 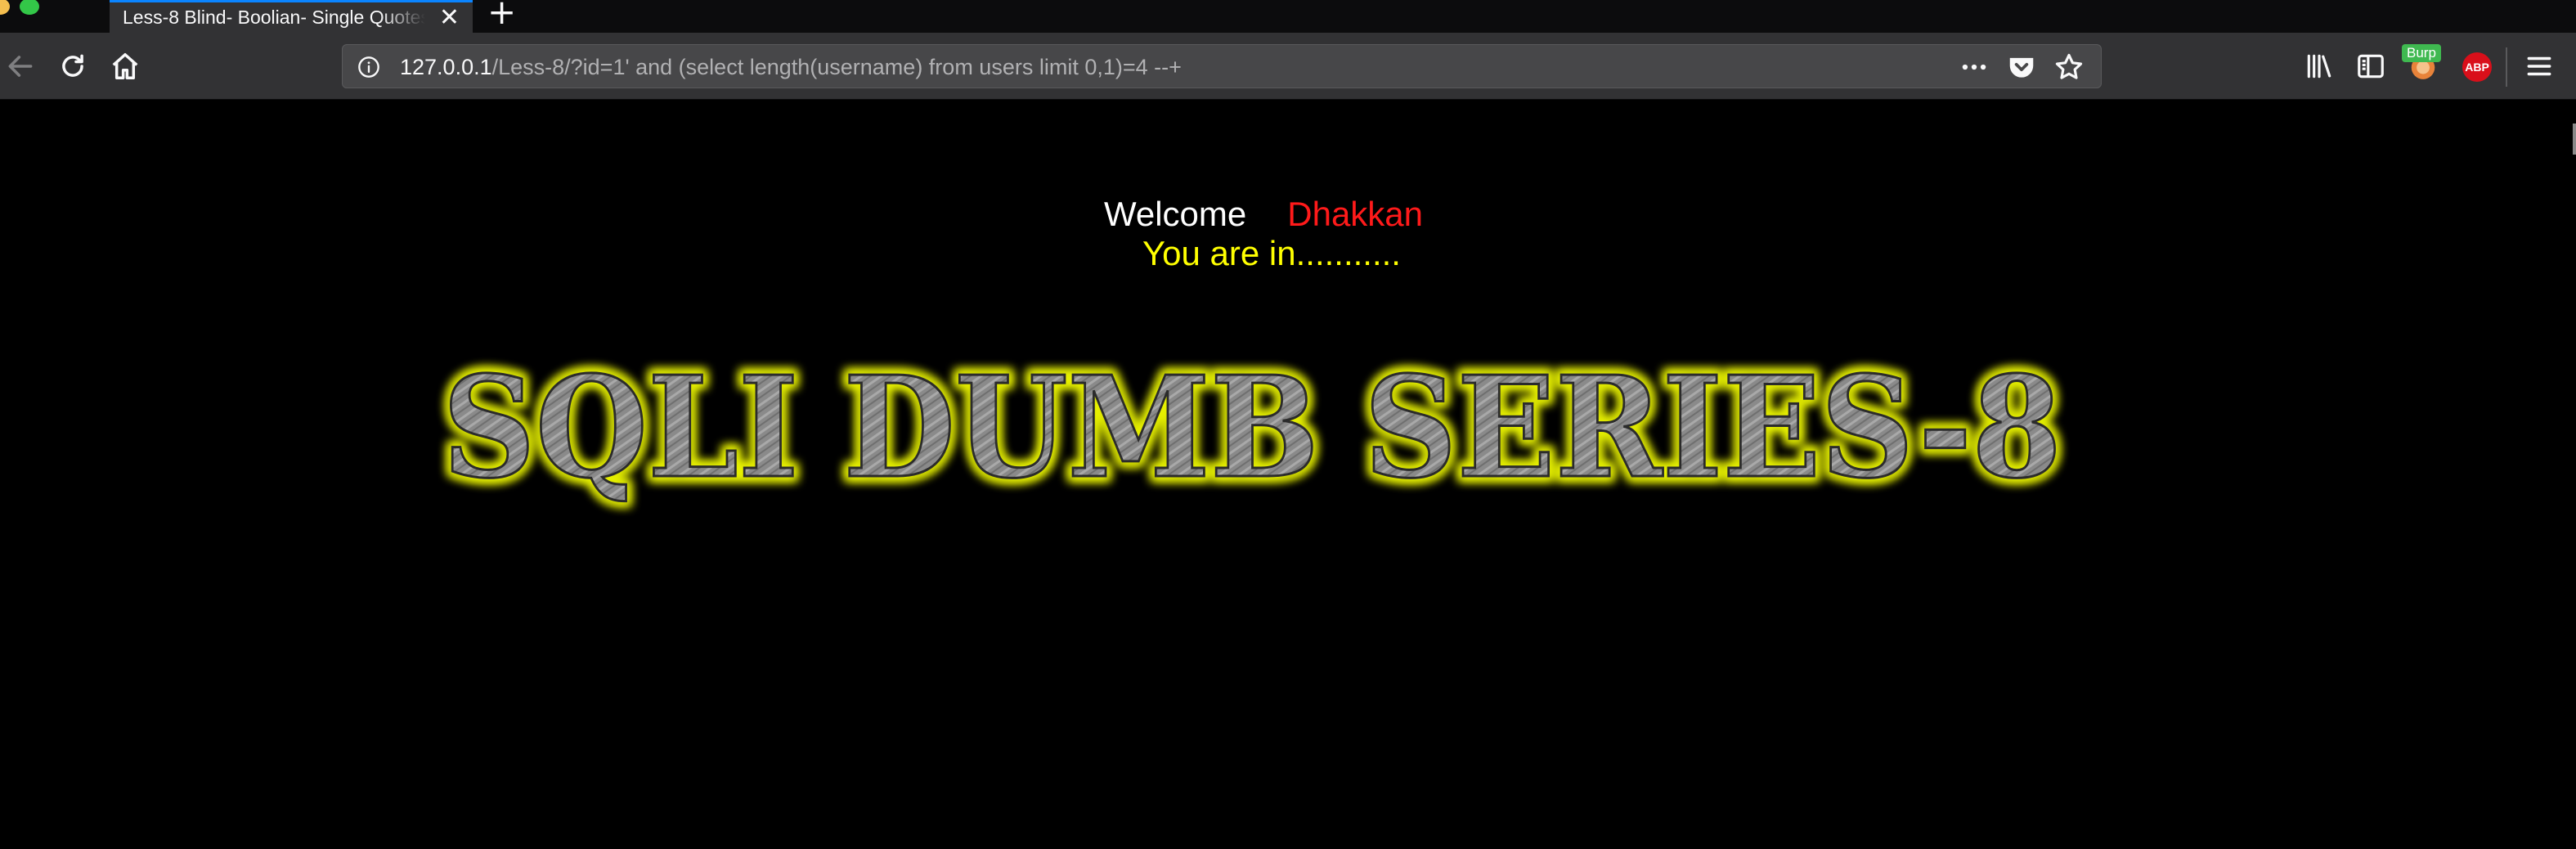 I want to click on close-tab-icon: ✕, so click(x=449, y=18).